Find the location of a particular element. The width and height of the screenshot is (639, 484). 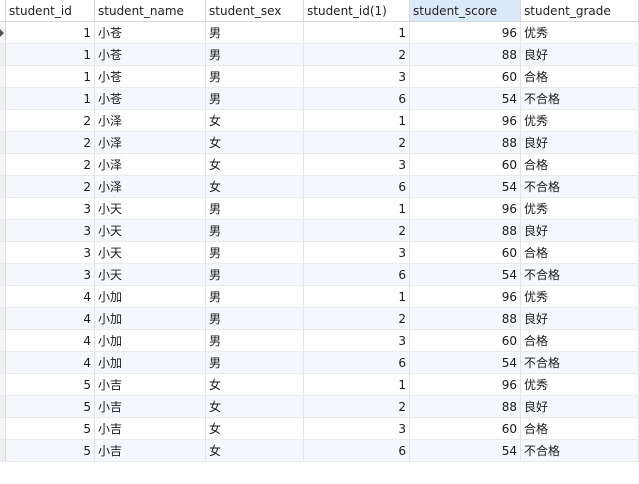

table-row: 5 小吉女 3 60 合格 is located at coordinates (319, 429).